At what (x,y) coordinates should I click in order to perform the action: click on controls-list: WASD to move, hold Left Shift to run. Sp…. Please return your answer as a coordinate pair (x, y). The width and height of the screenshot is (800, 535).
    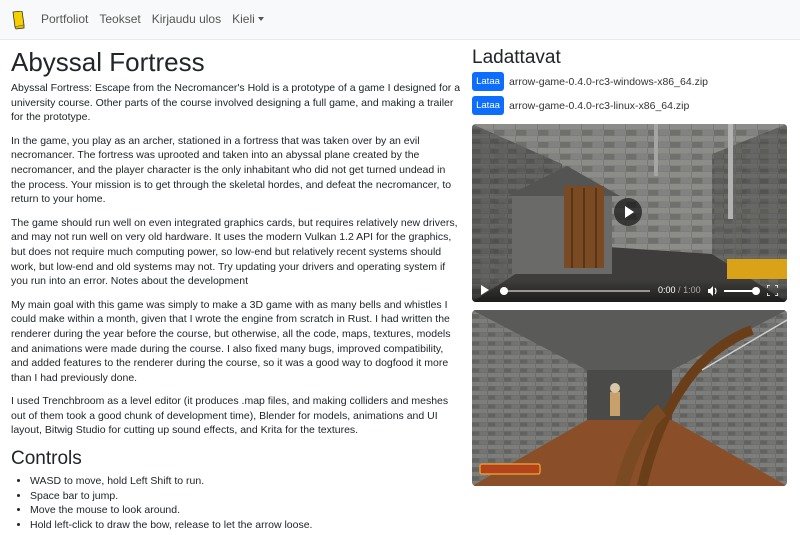
    Looking at the image, I should click on (236, 503).